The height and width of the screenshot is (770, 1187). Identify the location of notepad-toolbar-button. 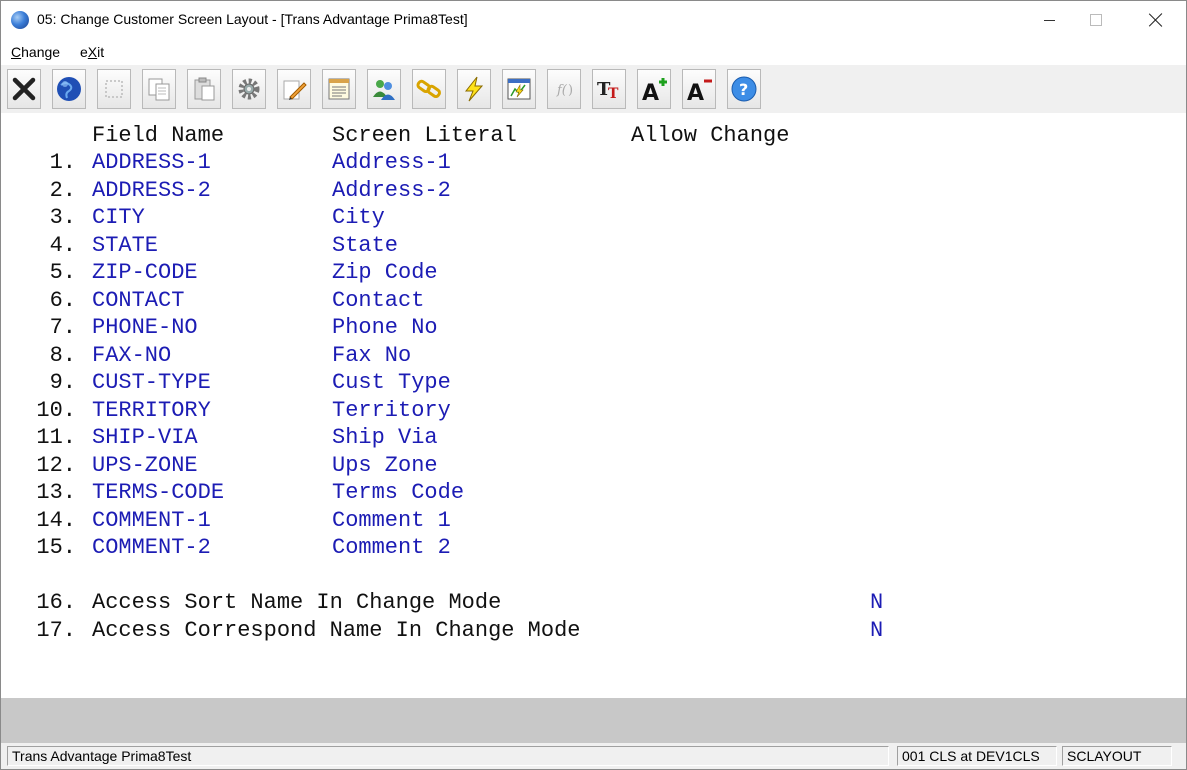
(339, 89).